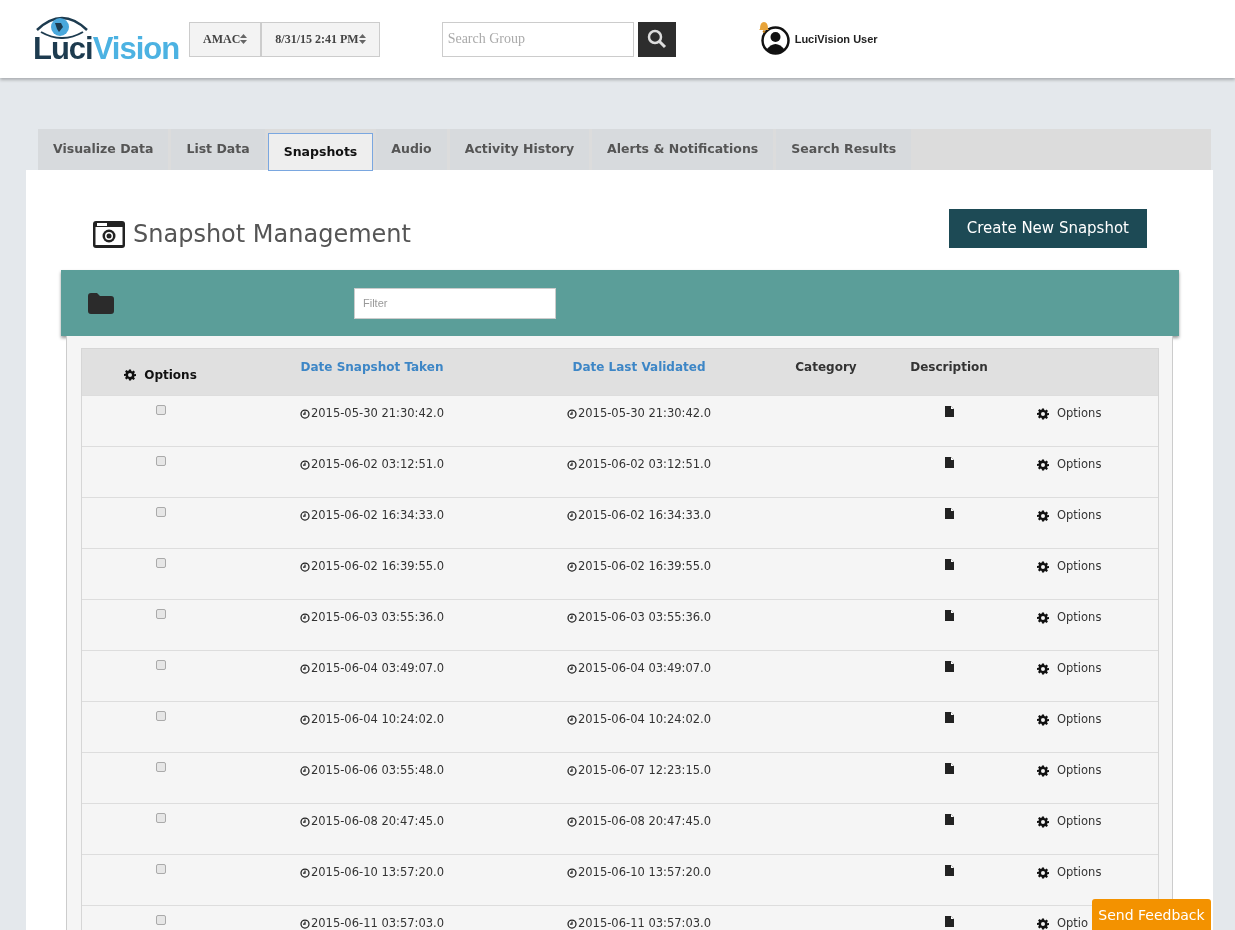 This screenshot has width=1235, height=930. Describe the element at coordinates (1047, 228) in the screenshot. I see `create-snapshot-button: Create New Snapshot` at that location.